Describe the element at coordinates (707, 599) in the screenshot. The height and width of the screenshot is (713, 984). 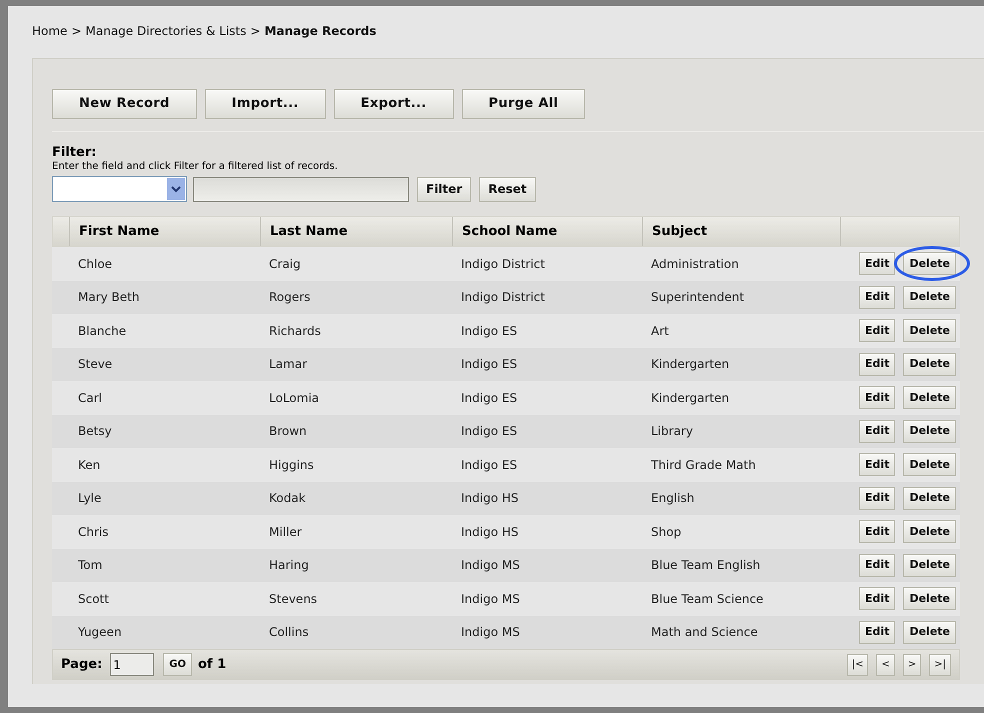
I see `table-cell-text: Blue Team Science` at that location.